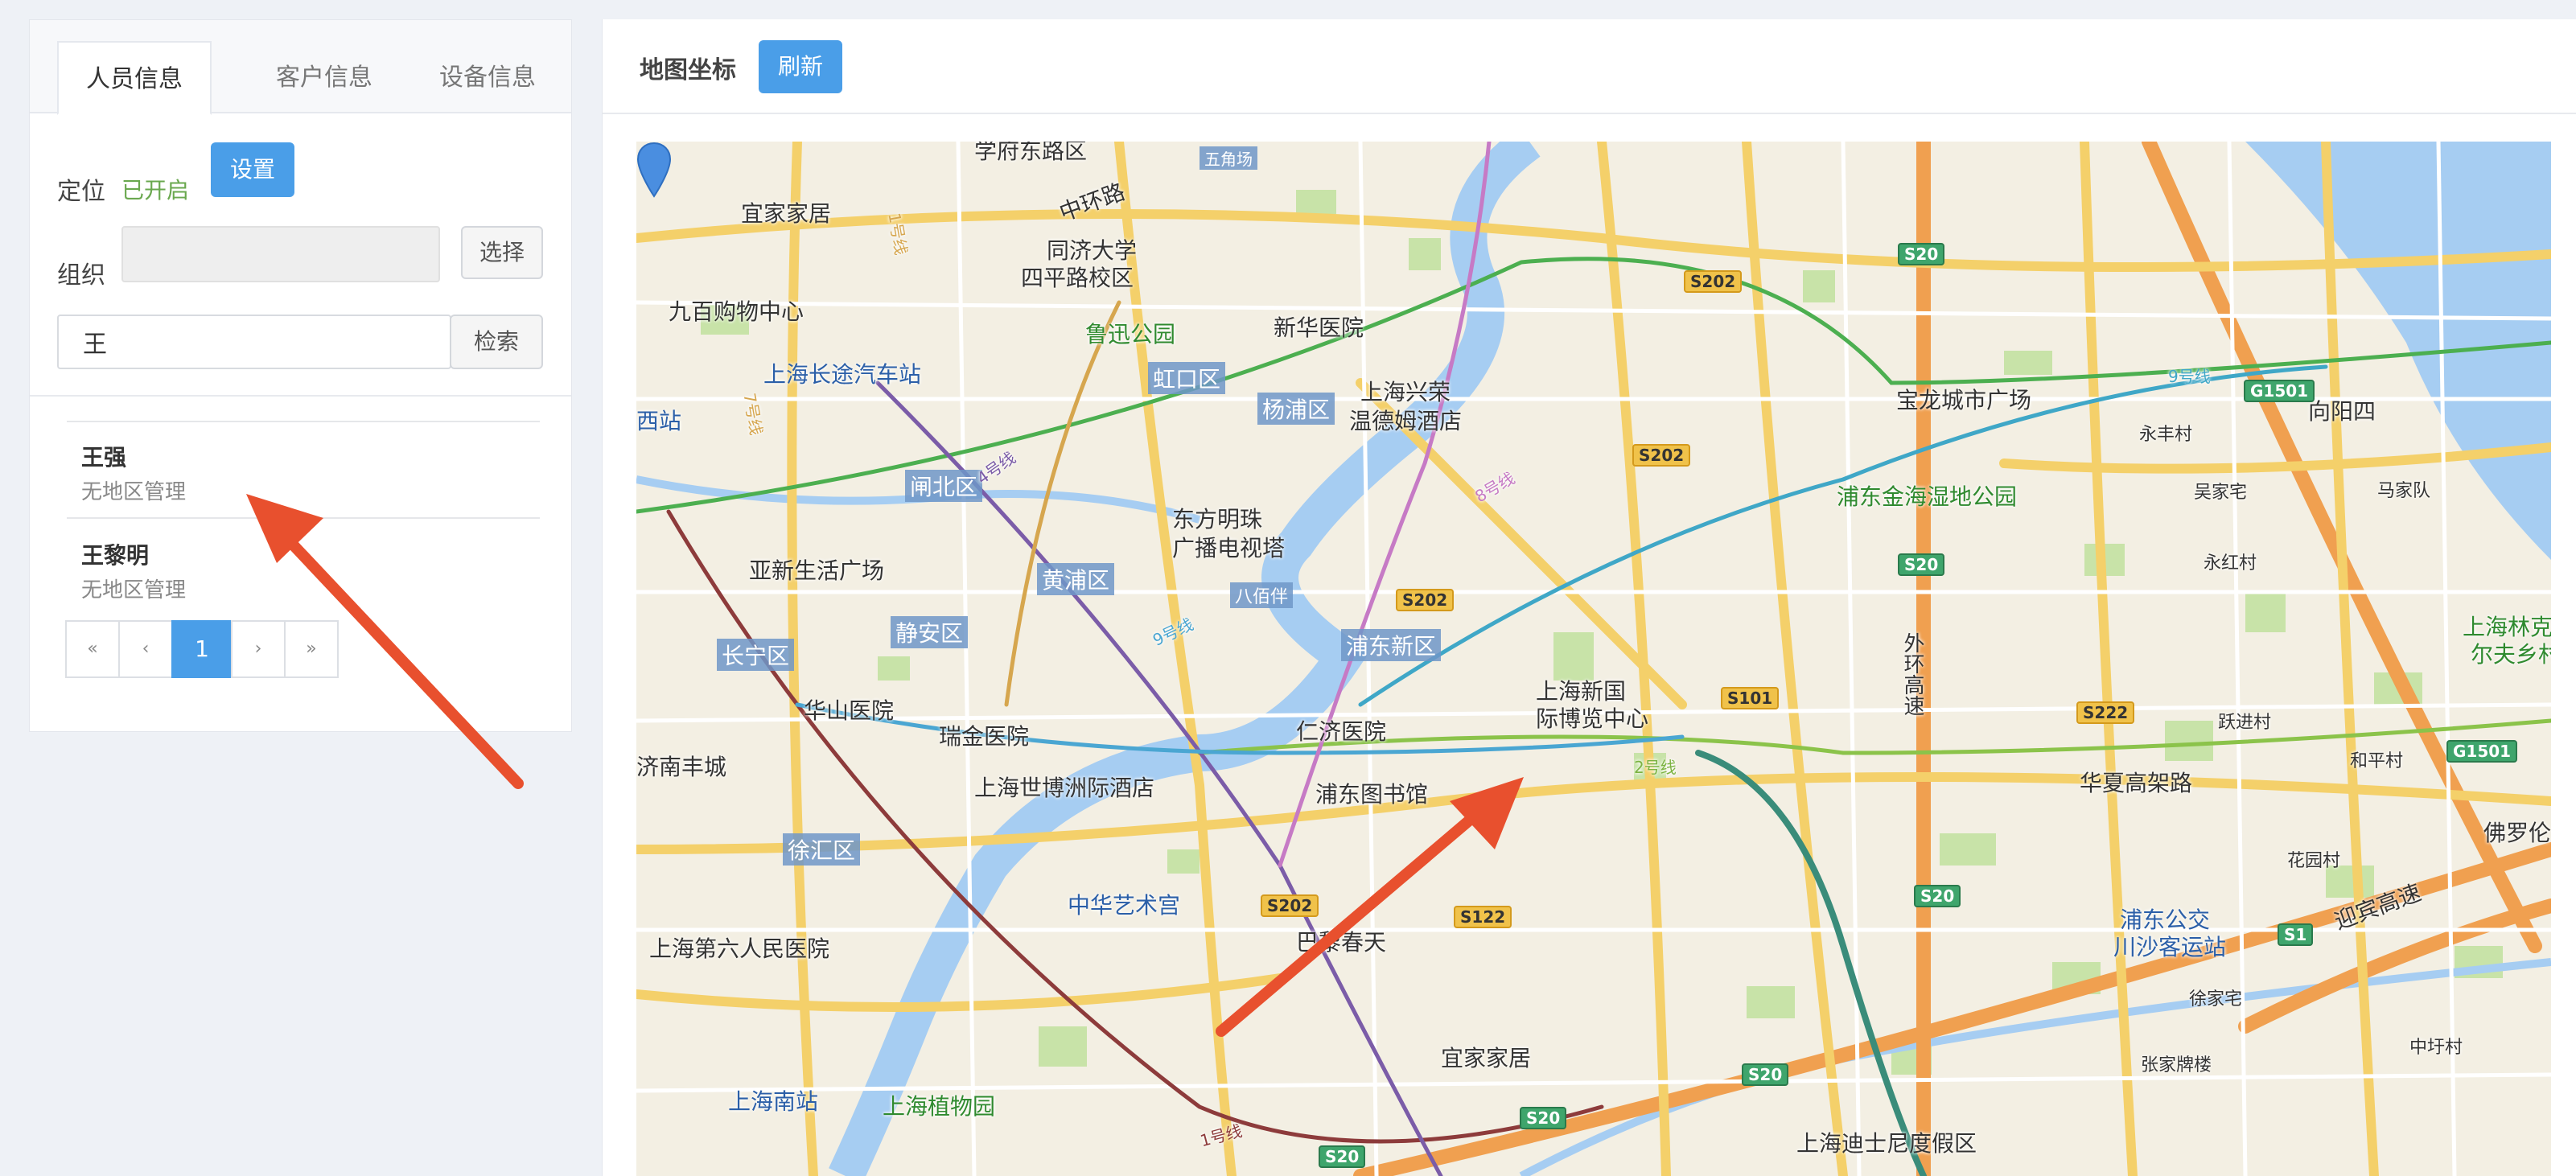  What do you see at coordinates (502, 252) in the screenshot?
I see `select-button: 选择` at bounding box center [502, 252].